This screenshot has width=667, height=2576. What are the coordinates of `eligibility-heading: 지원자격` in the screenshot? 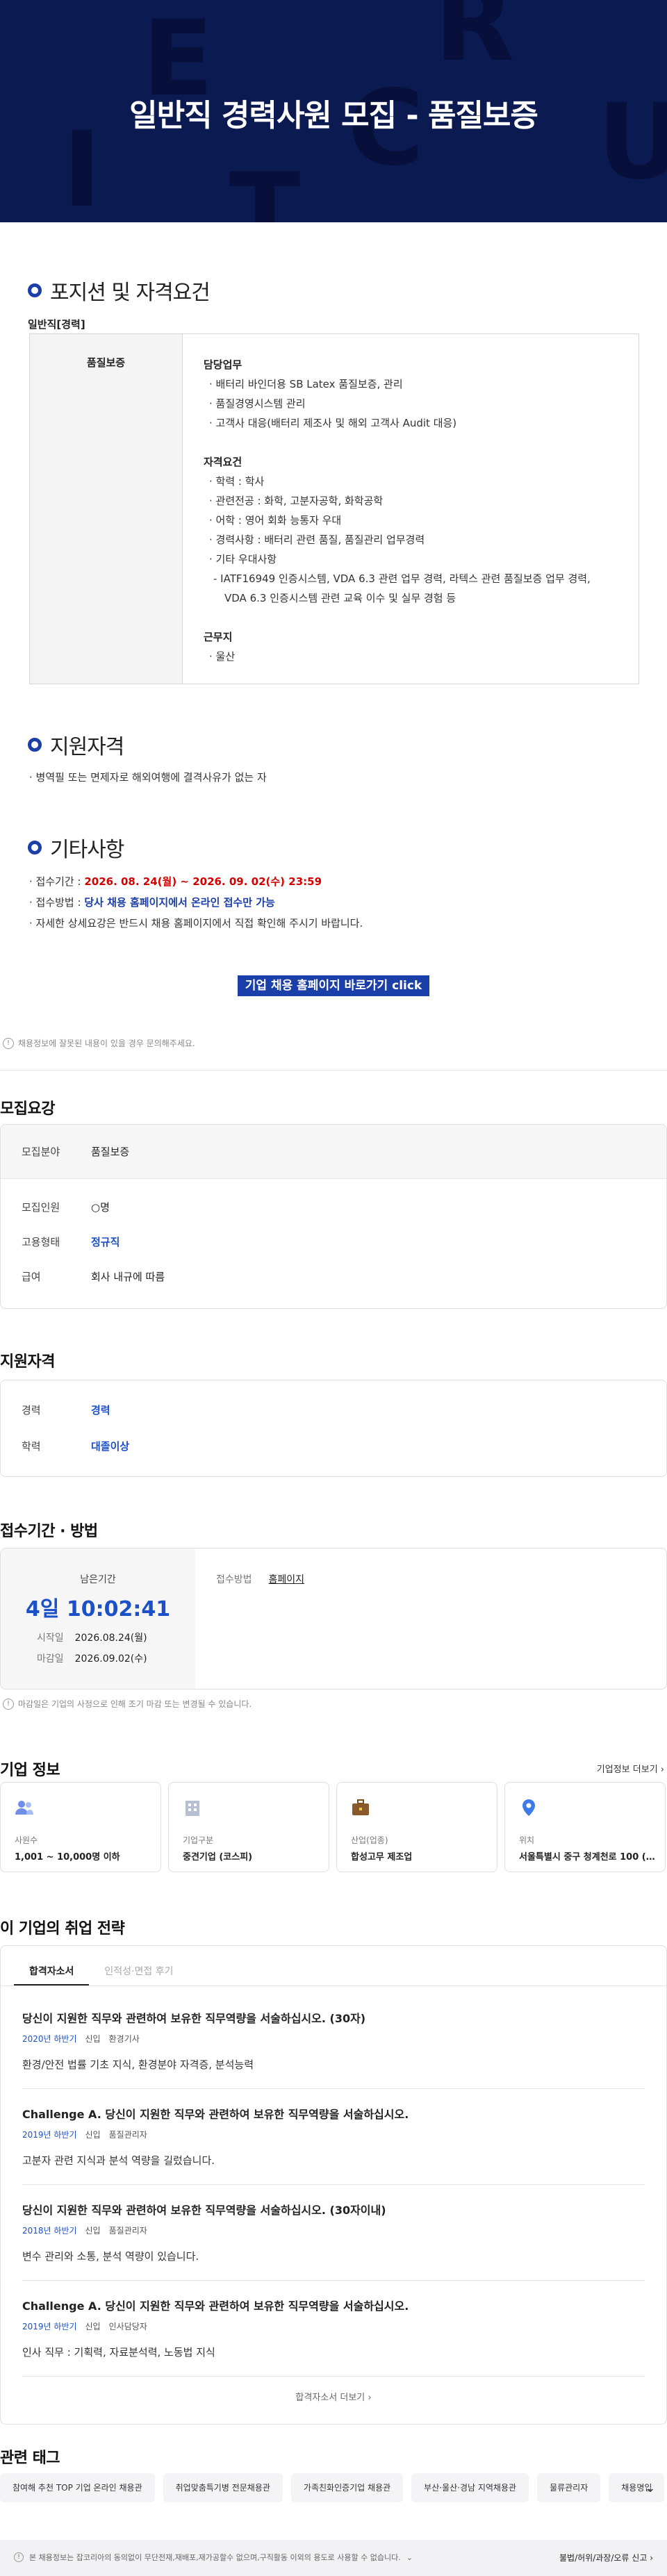 It's located at (76, 745).